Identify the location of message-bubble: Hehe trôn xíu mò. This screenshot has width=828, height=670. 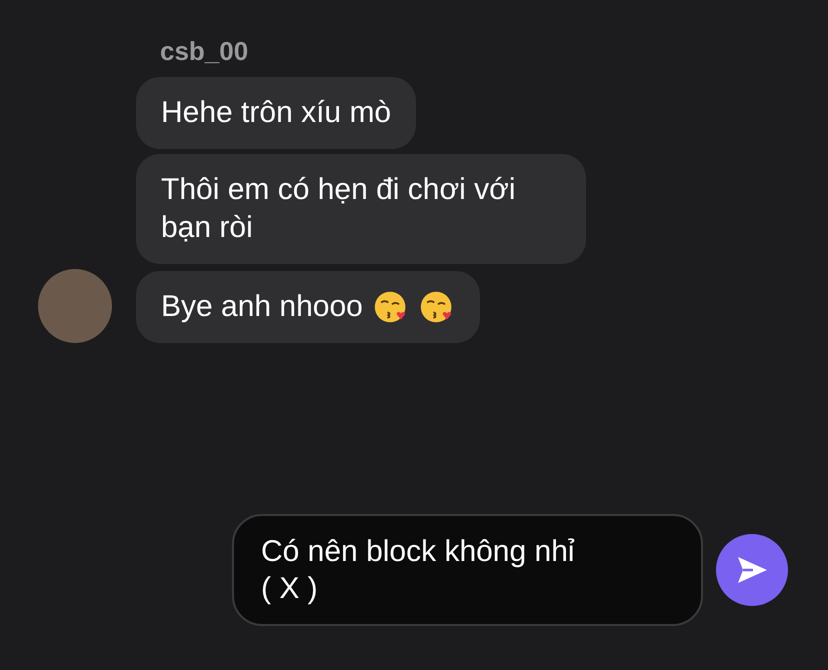
(276, 113).